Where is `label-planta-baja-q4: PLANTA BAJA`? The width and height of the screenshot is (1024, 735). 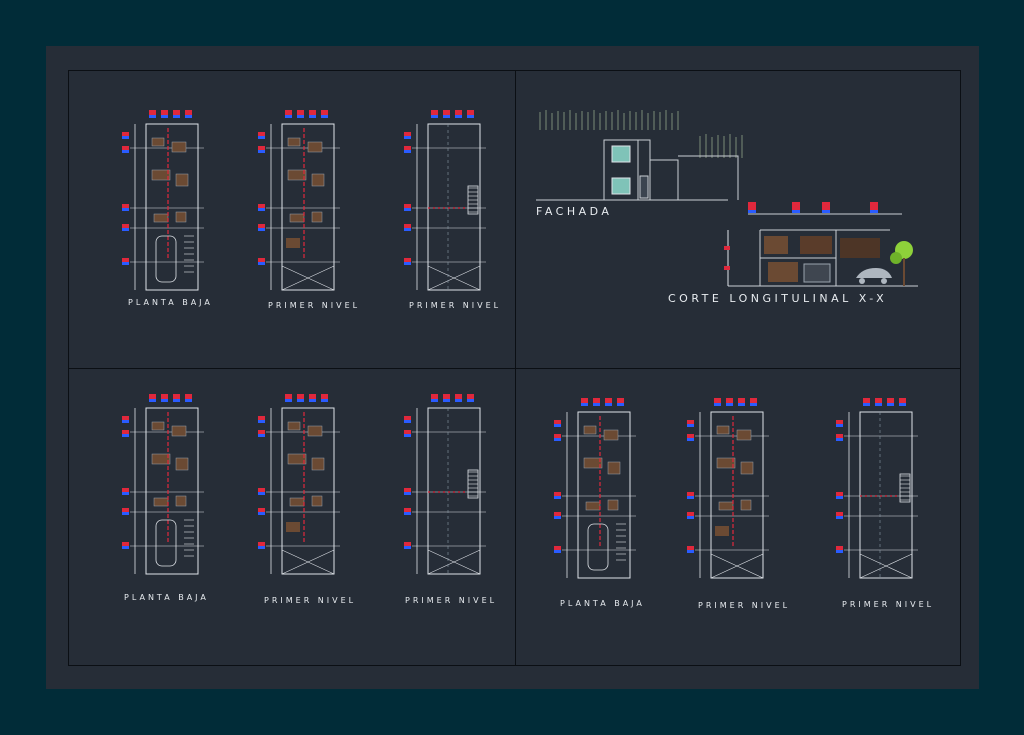
label-planta-baja-q4: PLANTA BAJA is located at coordinates (602, 603).